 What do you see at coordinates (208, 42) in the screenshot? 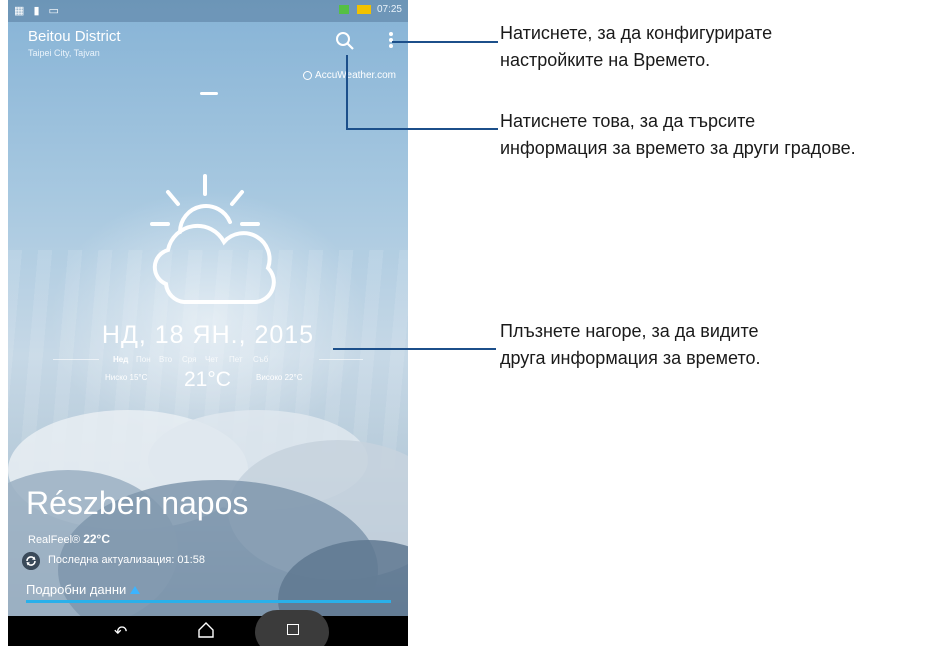
I see `app-bar: Beitou District Taipei City, Tajvan` at bounding box center [208, 42].